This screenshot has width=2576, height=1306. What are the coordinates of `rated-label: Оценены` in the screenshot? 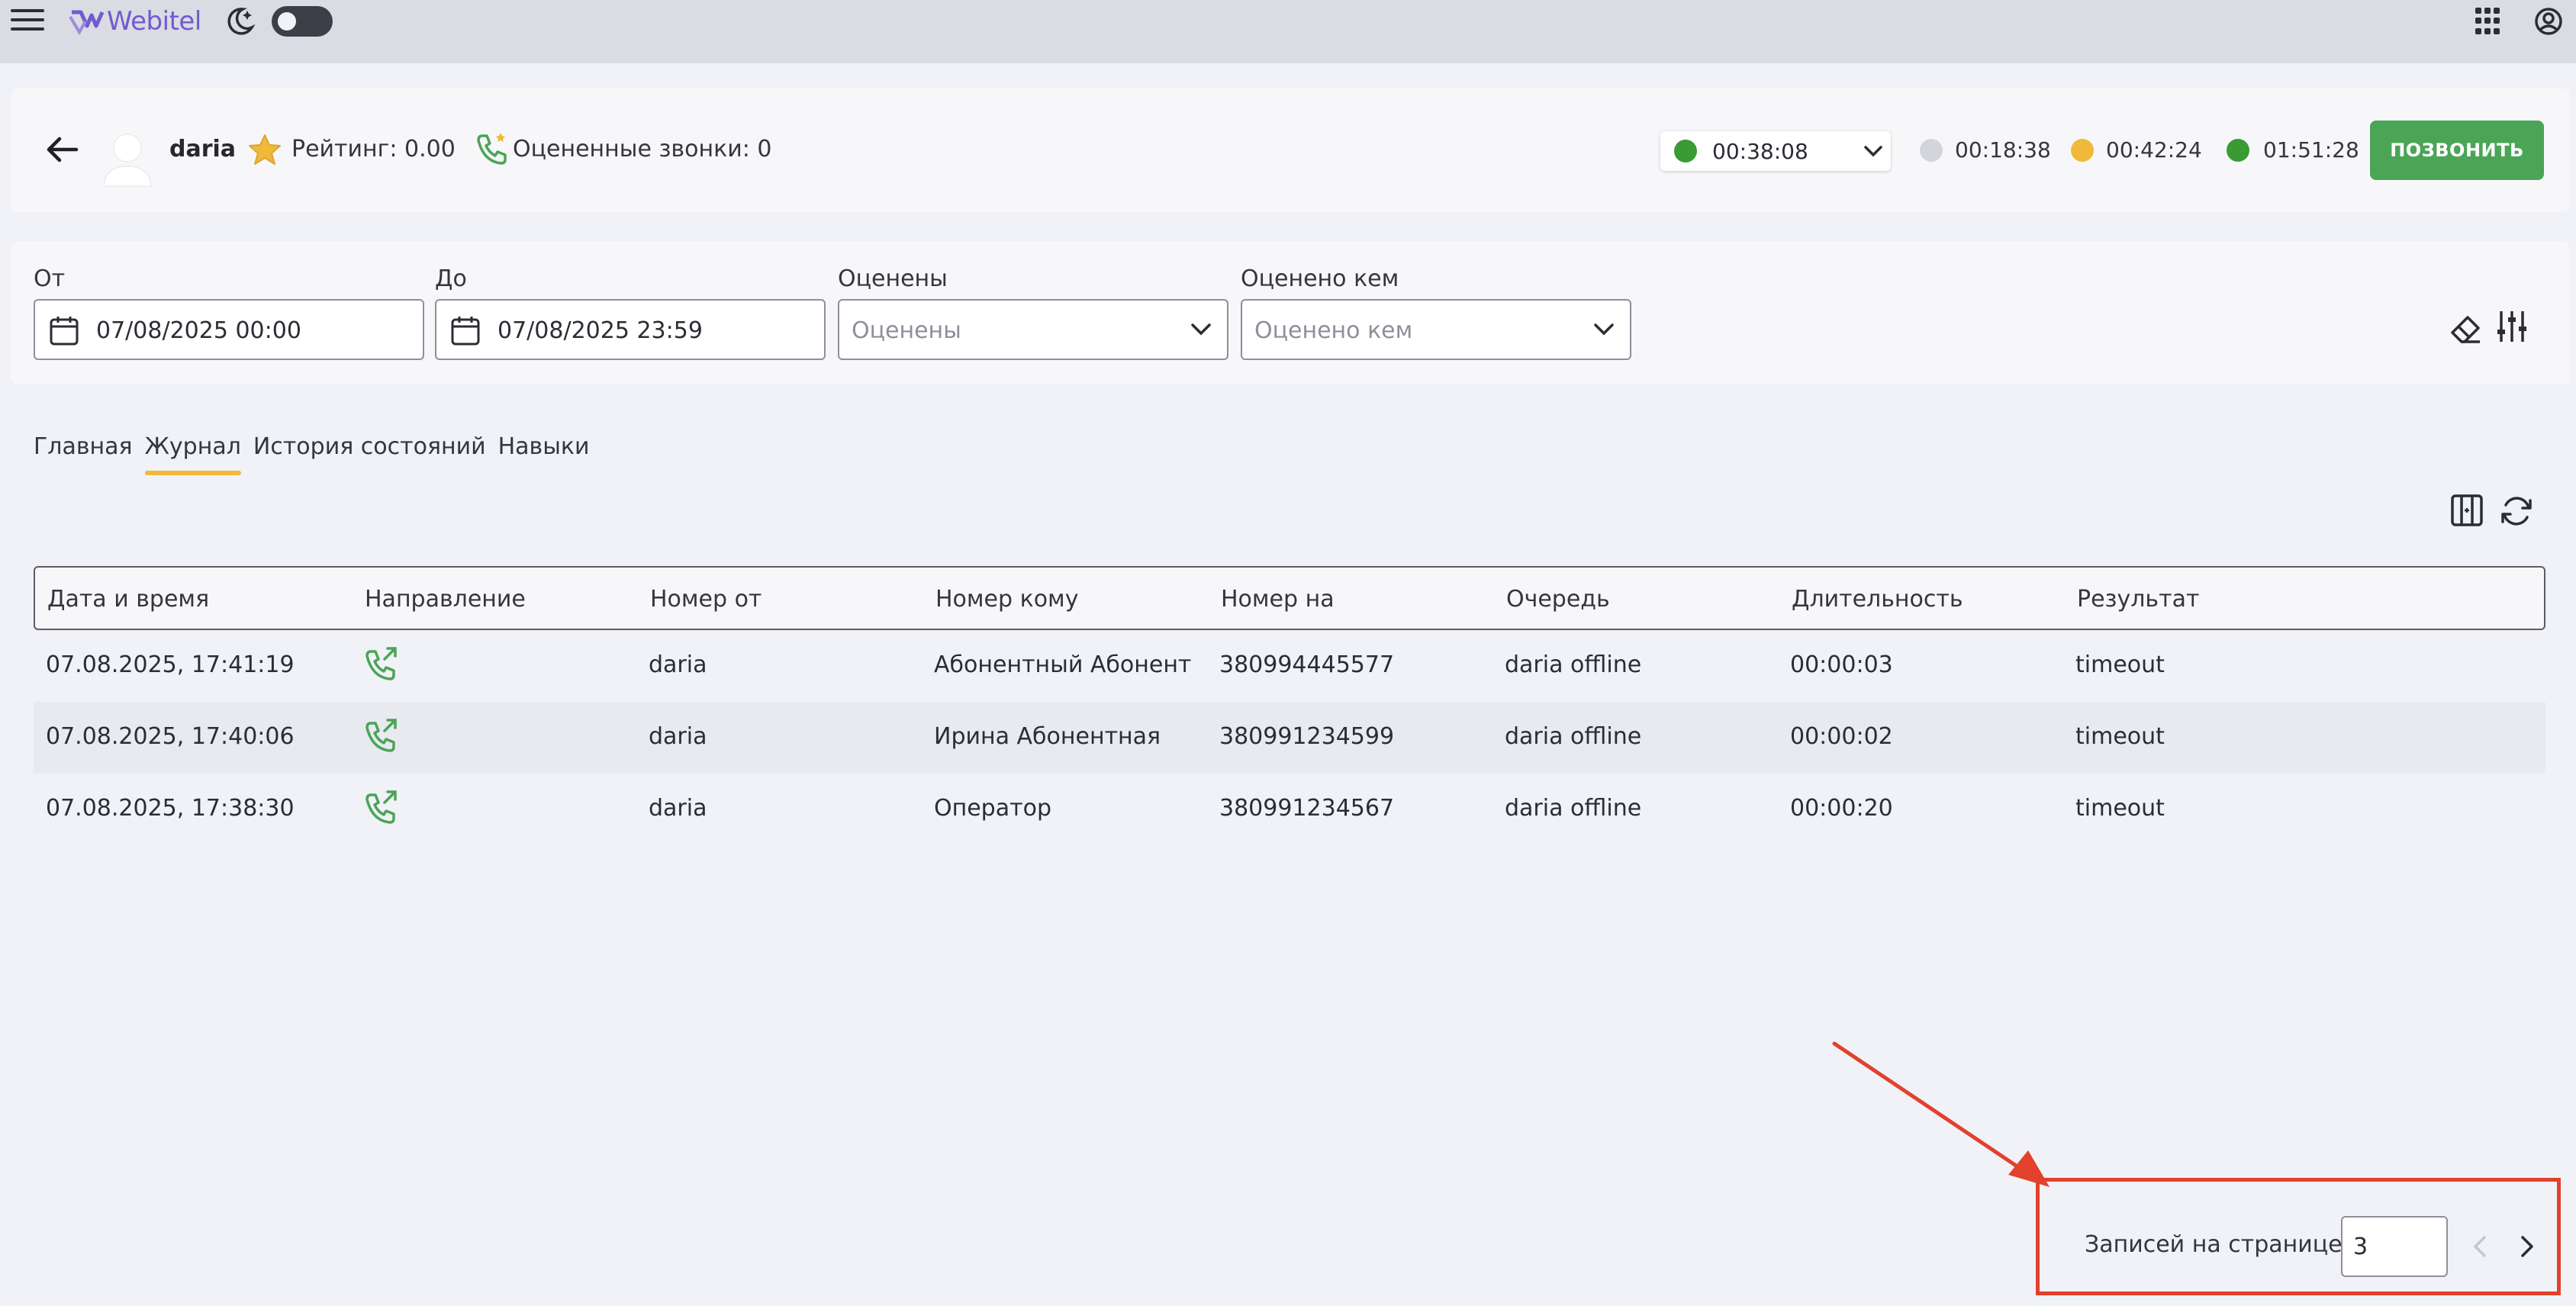 It's located at (893, 278).